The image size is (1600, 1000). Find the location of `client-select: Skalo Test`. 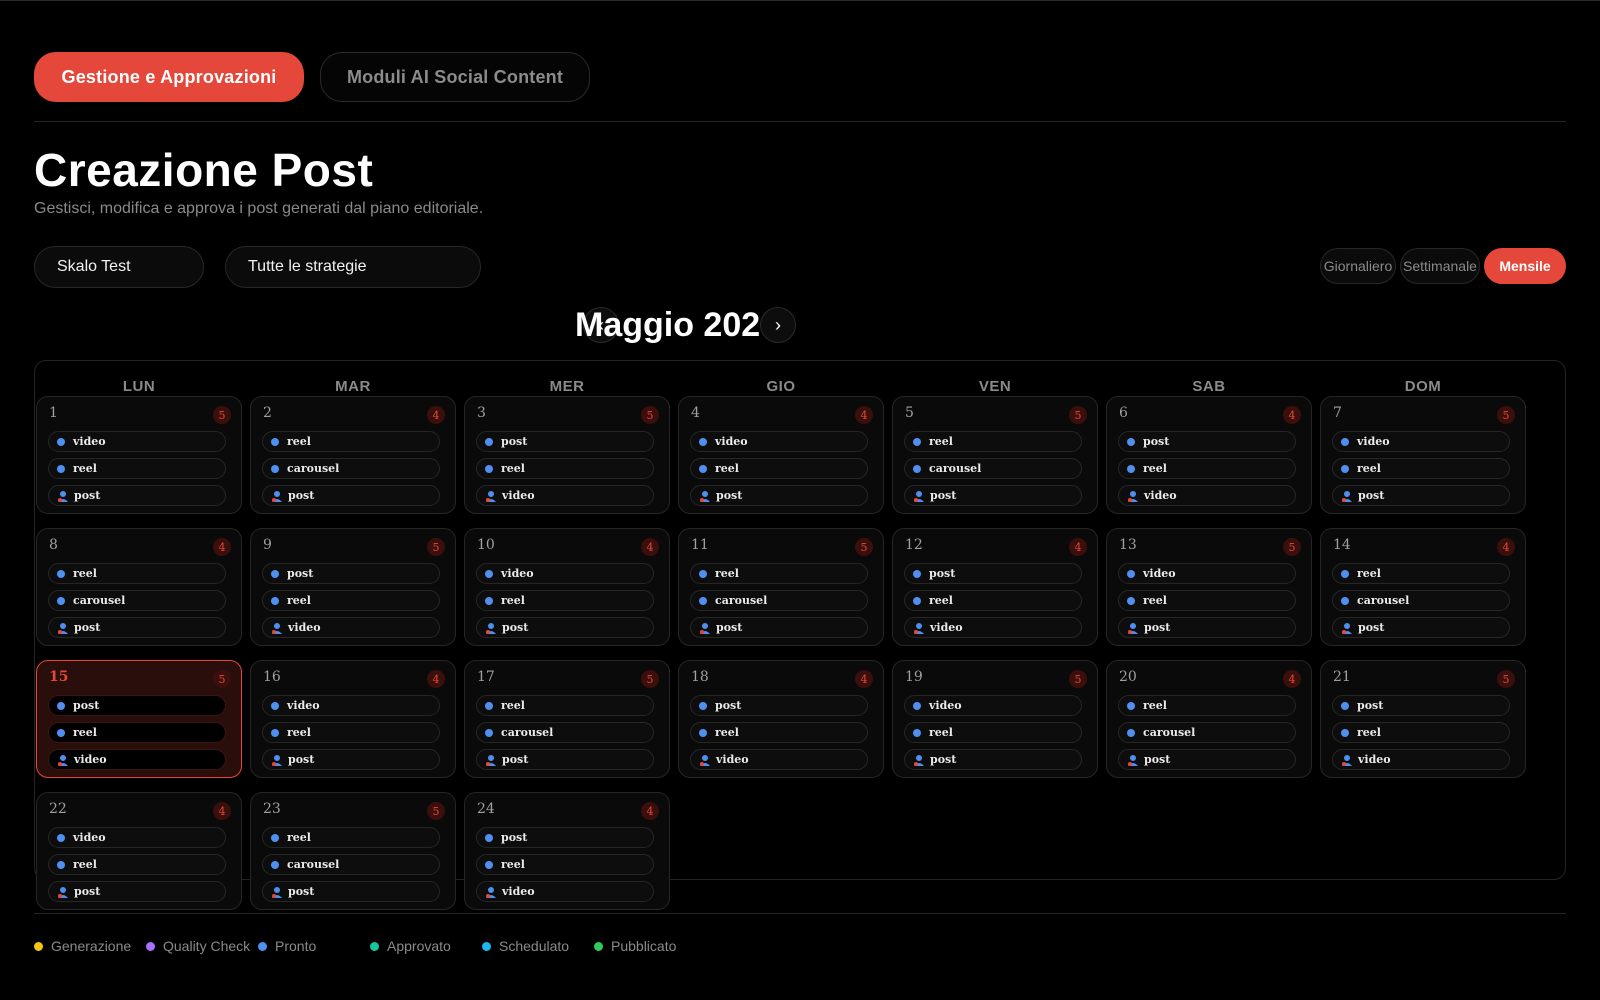

client-select: Skalo Test is located at coordinates (119, 267).